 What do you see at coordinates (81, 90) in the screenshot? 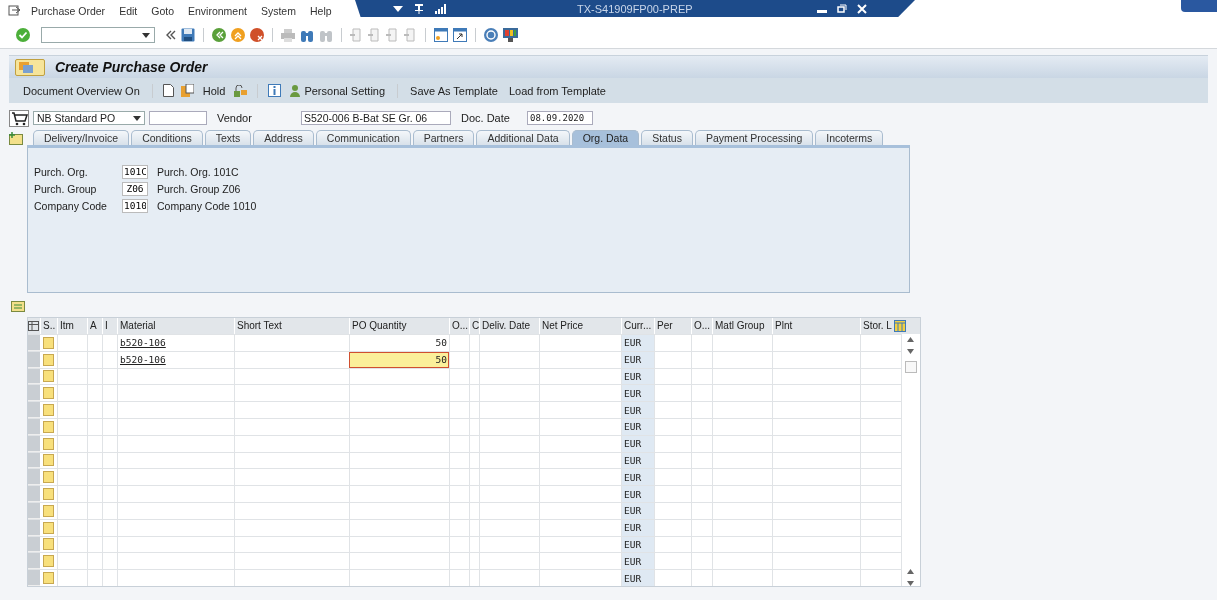
I see `toolbar-button: Document Overview On` at bounding box center [81, 90].